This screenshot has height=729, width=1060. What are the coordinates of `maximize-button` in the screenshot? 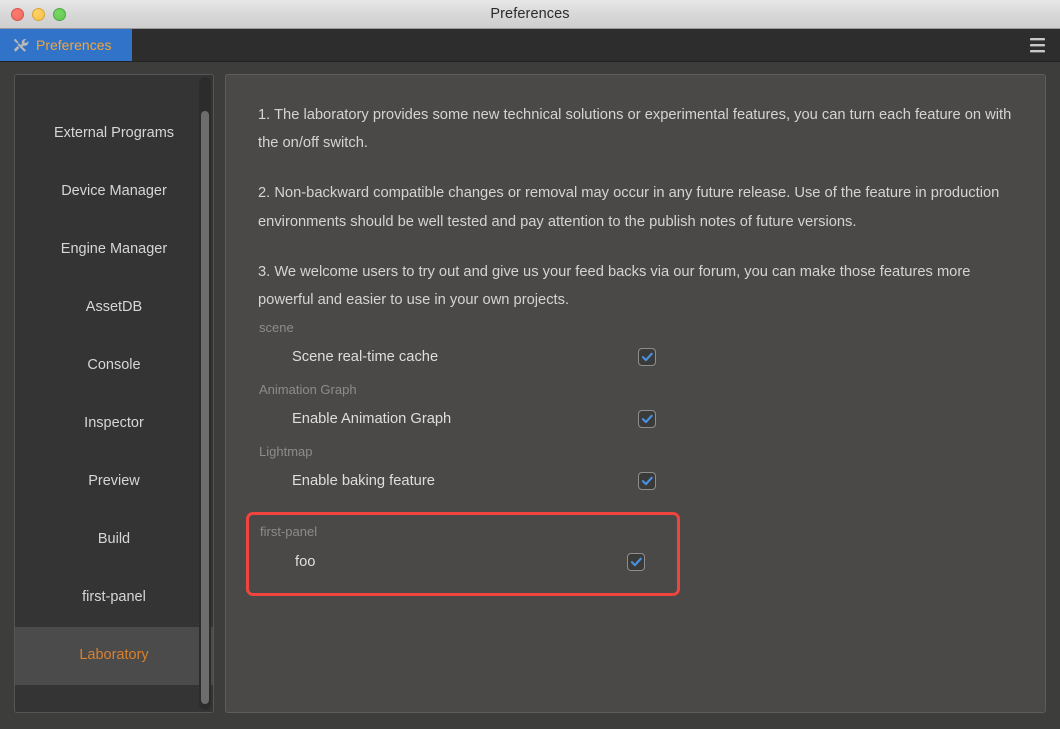 It's located at (59, 14).